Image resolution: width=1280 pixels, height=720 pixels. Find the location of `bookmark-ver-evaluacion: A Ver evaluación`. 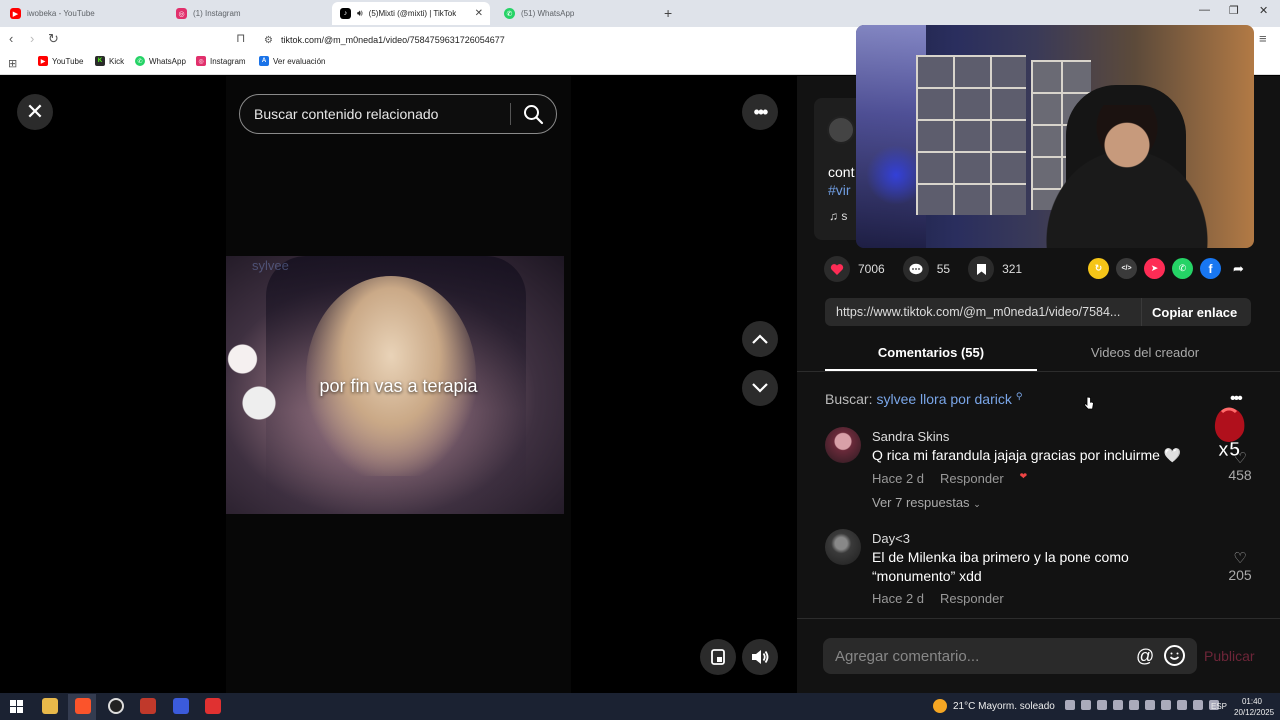

bookmark-ver-evaluacion: A Ver evaluación is located at coordinates (292, 61).